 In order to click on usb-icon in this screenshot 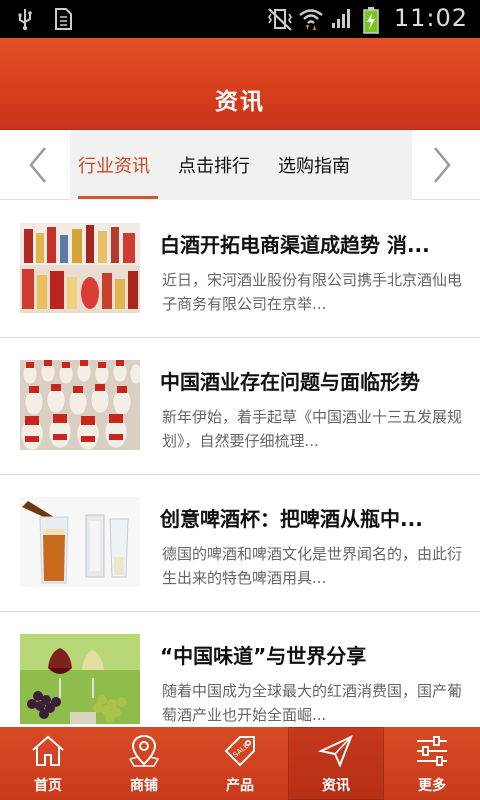, I will do `click(25, 19)`.